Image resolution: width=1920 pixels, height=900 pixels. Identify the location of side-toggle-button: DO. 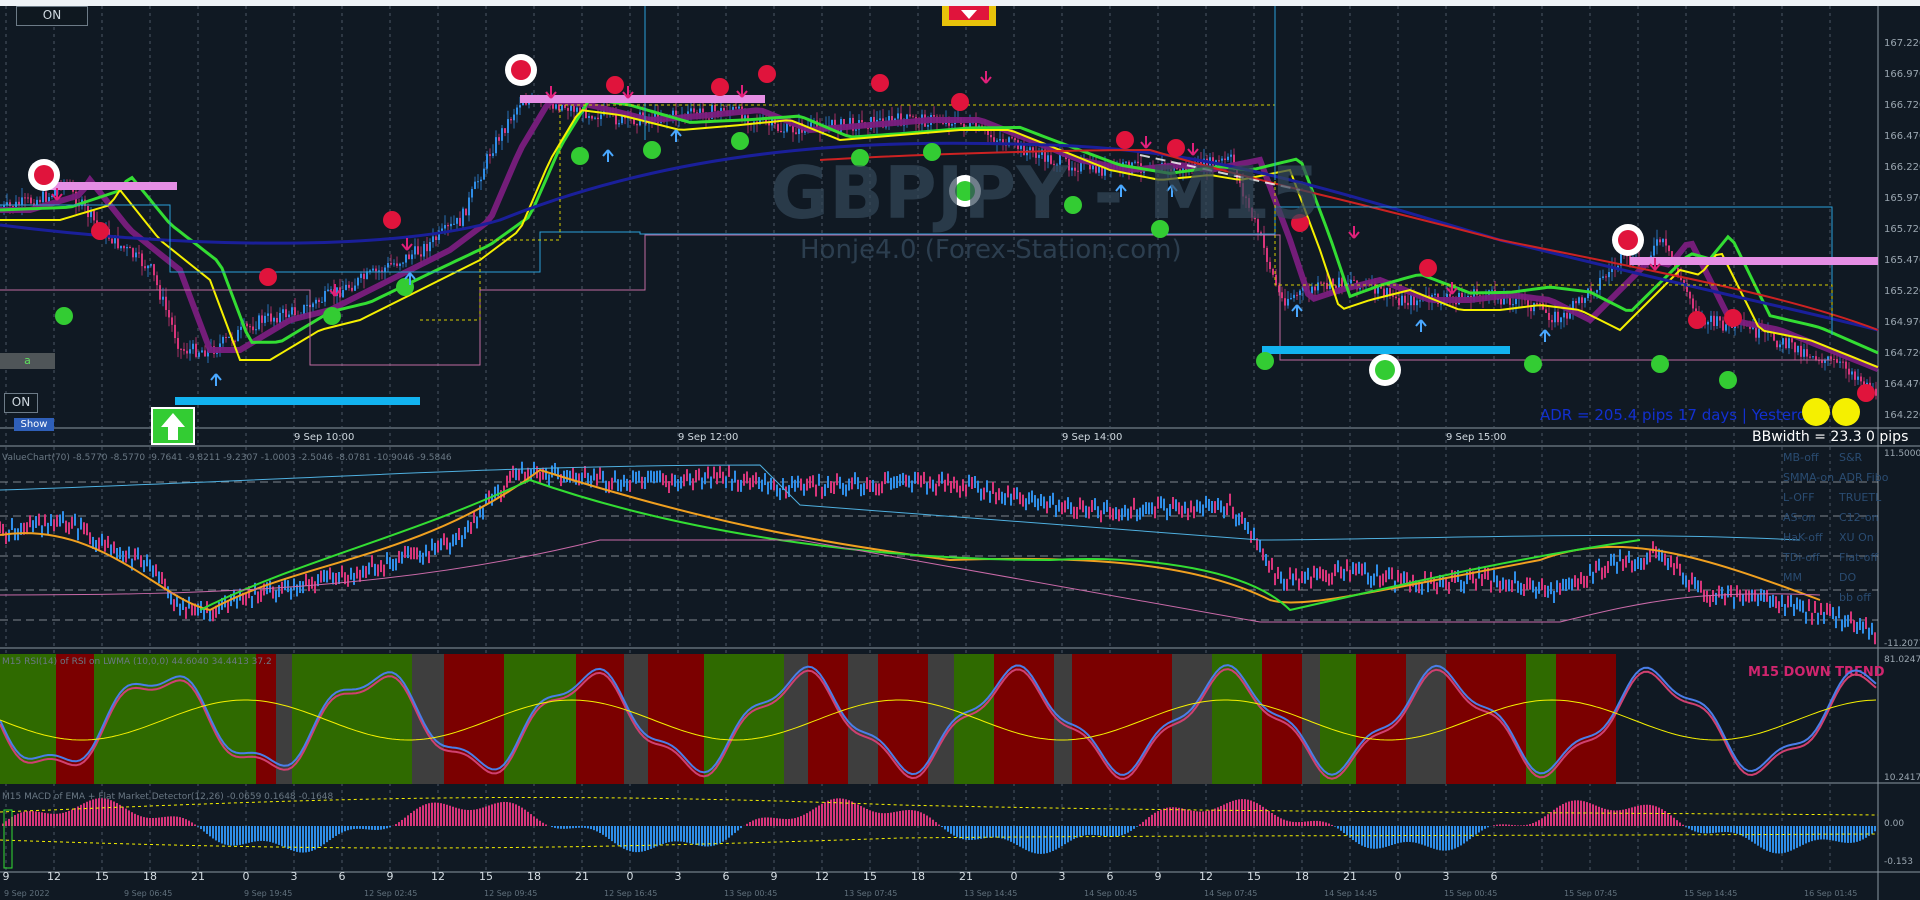
(1847, 577).